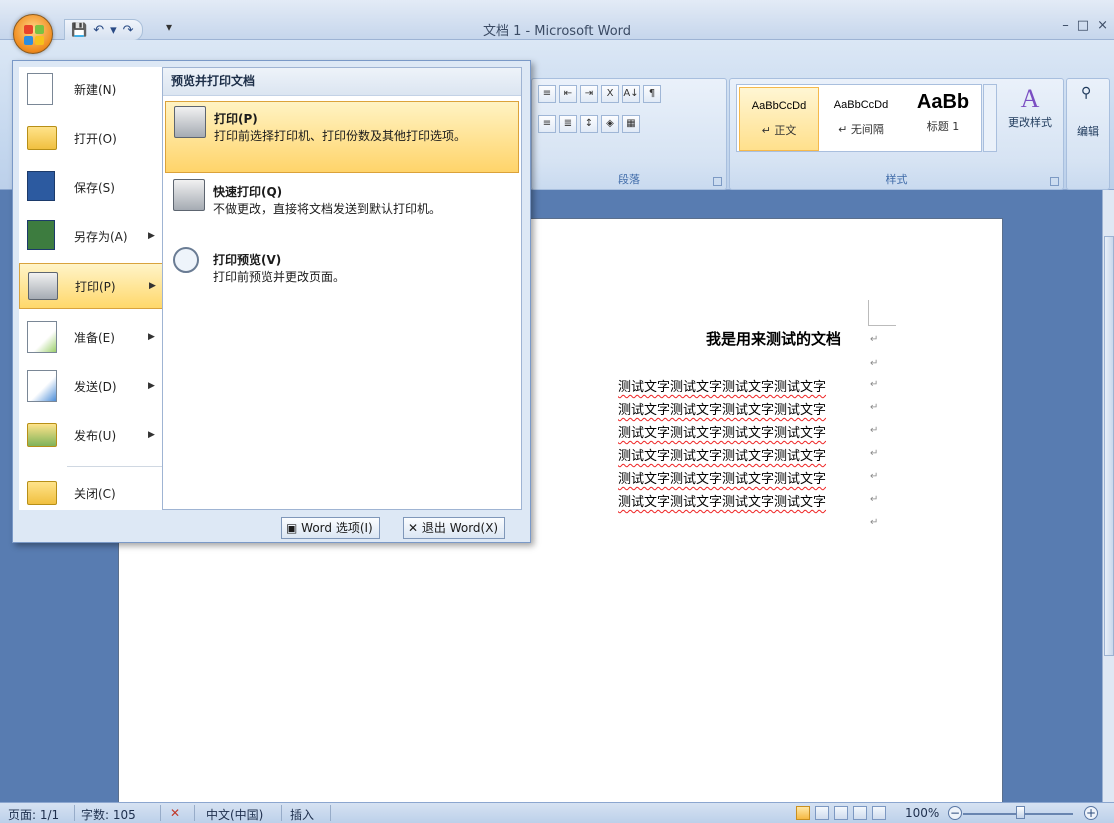 The width and height of the screenshot is (1114, 823). Describe the element at coordinates (1030, 98) in the screenshot. I see `change-styles-icon: A` at that location.